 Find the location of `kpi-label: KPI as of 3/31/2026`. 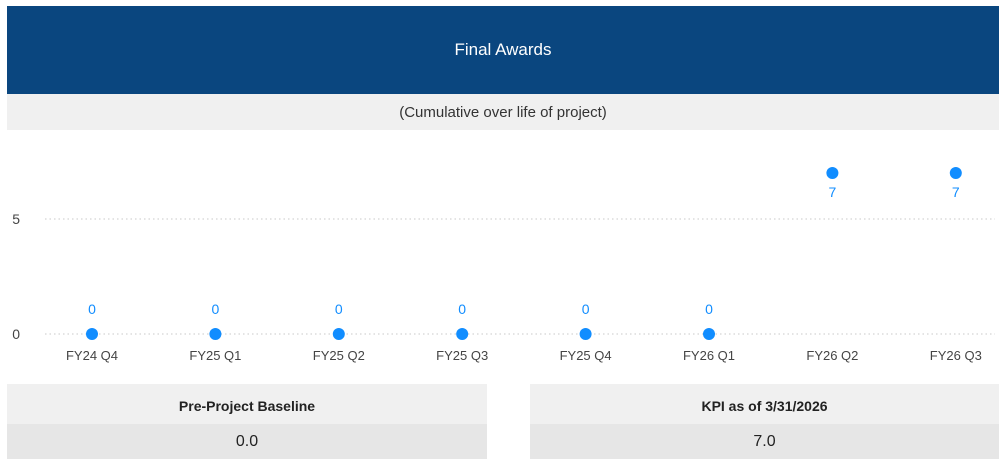

kpi-label: KPI as of 3/31/2026 is located at coordinates (764, 405).